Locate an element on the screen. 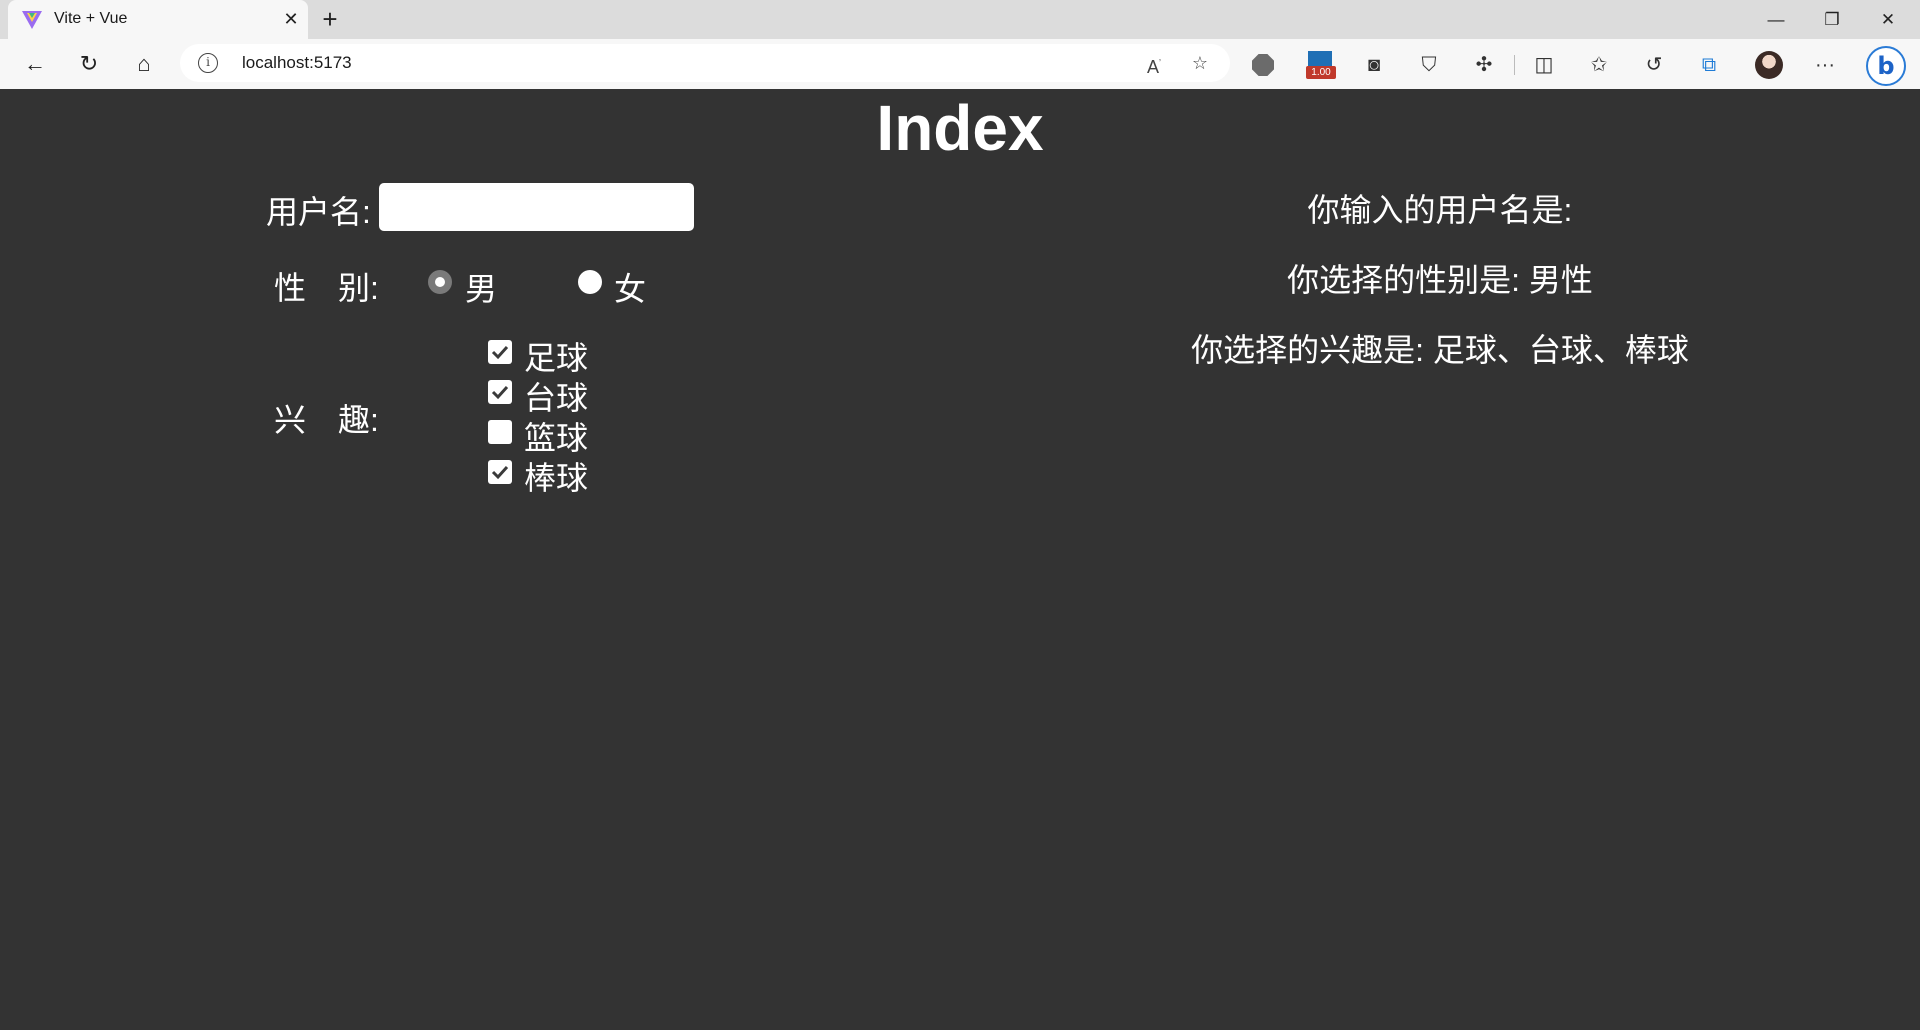 This screenshot has width=1920, height=1030. hobby-checkbox-basketball is located at coordinates (500, 432).